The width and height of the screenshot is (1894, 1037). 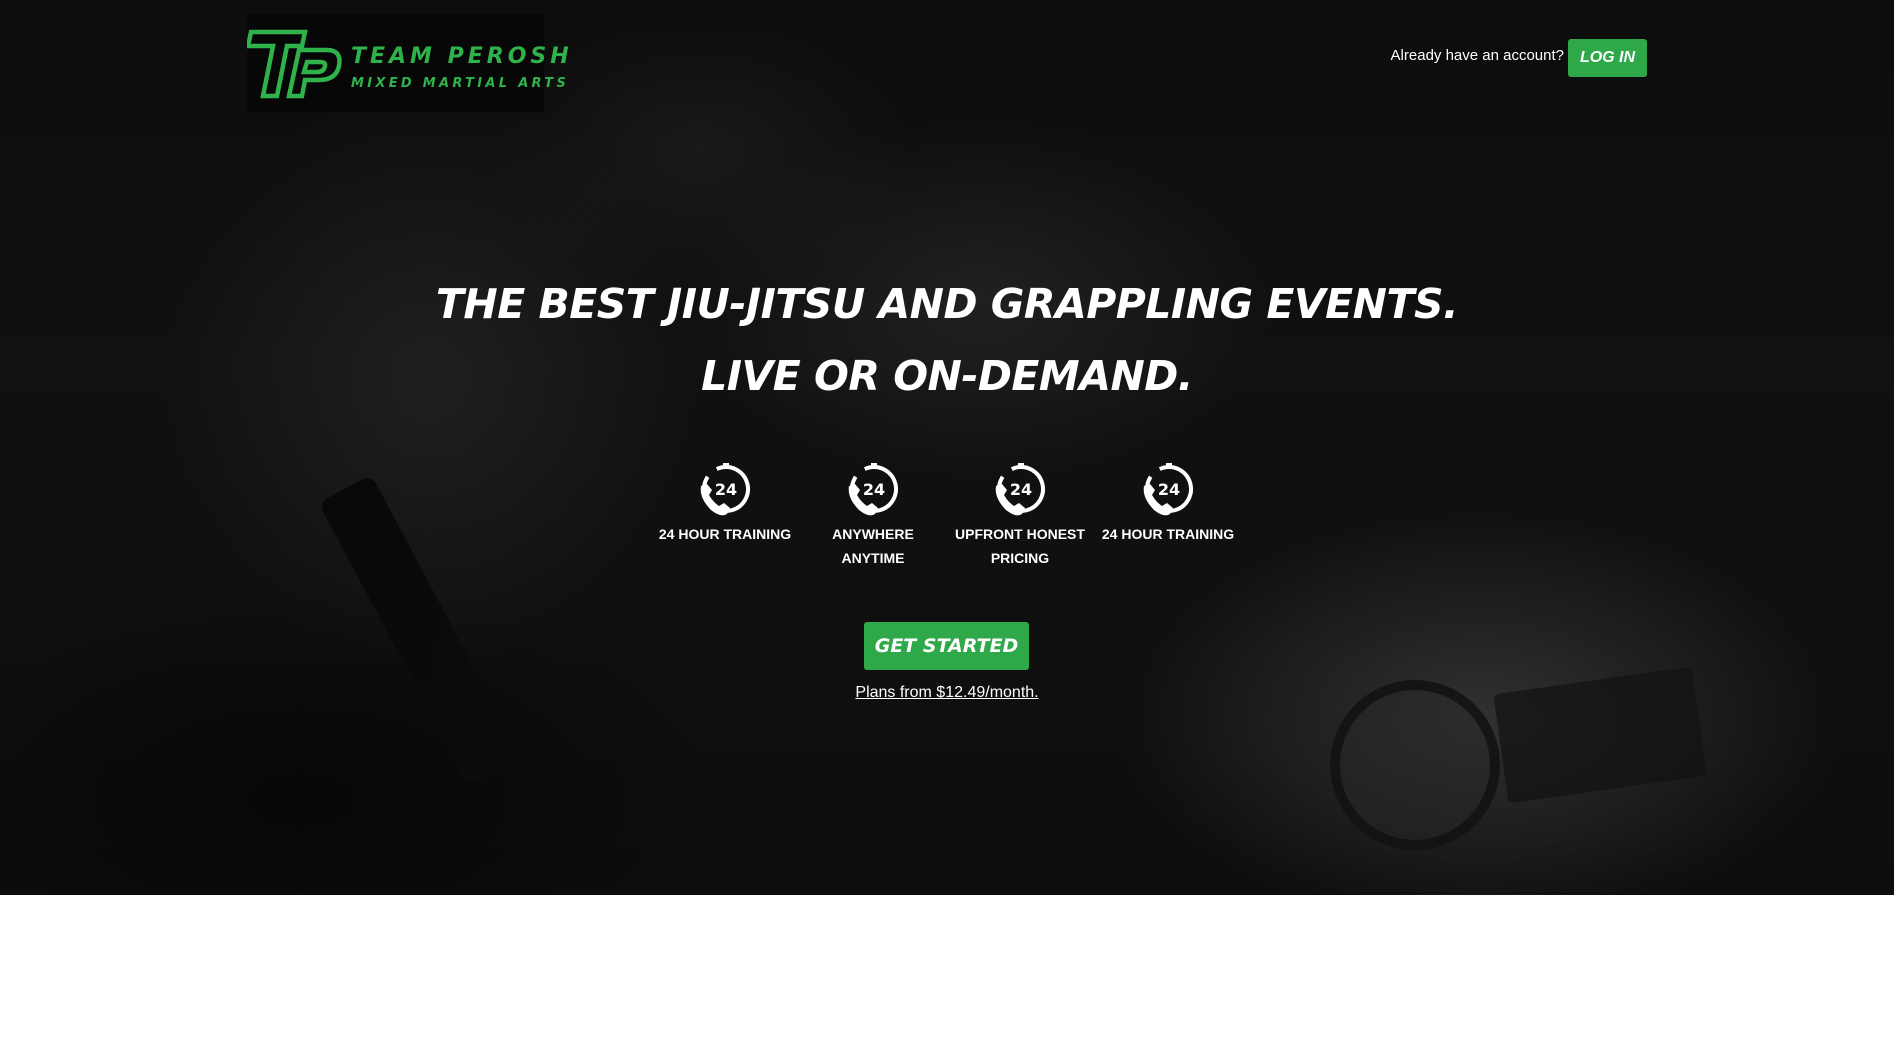 What do you see at coordinates (1607, 58) in the screenshot?
I see `login-button: LOG IN` at bounding box center [1607, 58].